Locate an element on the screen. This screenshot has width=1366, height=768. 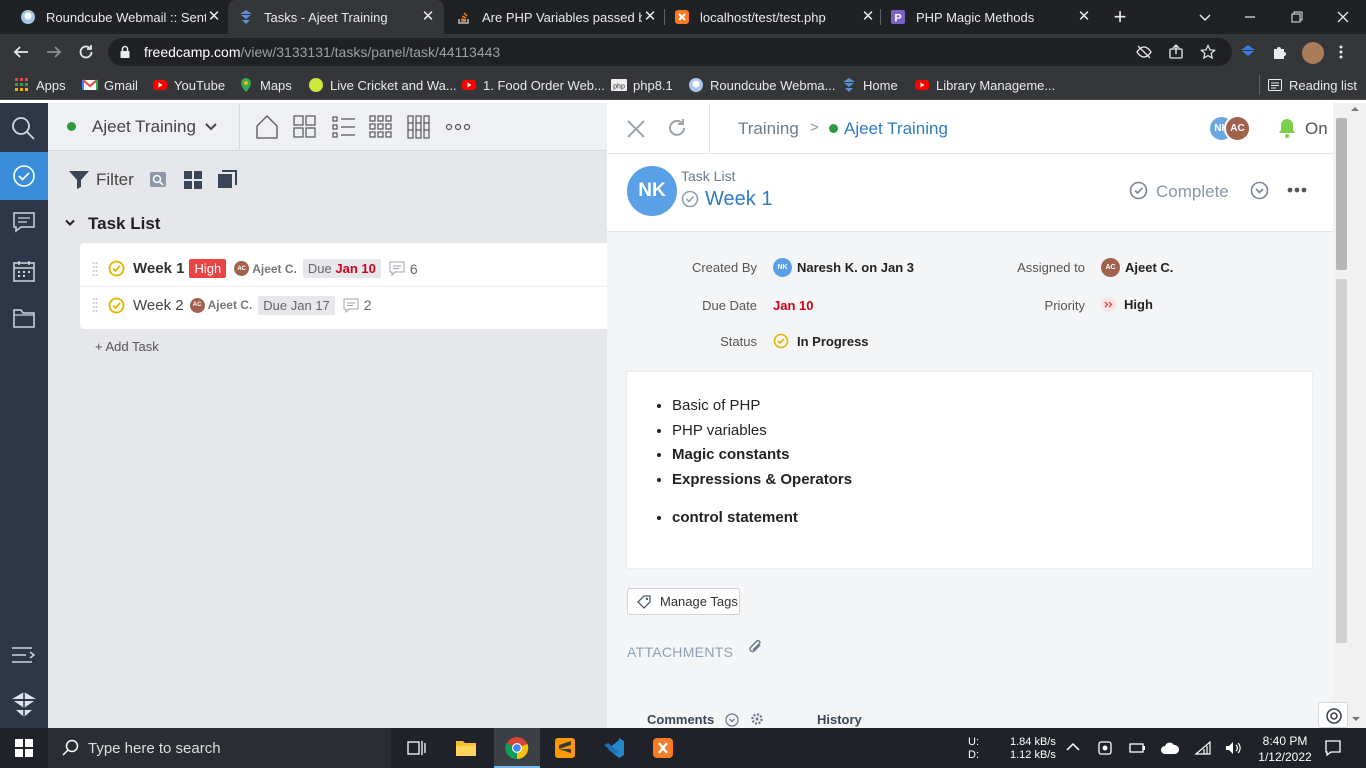
file-explorer-icon is located at coordinates (466, 748).